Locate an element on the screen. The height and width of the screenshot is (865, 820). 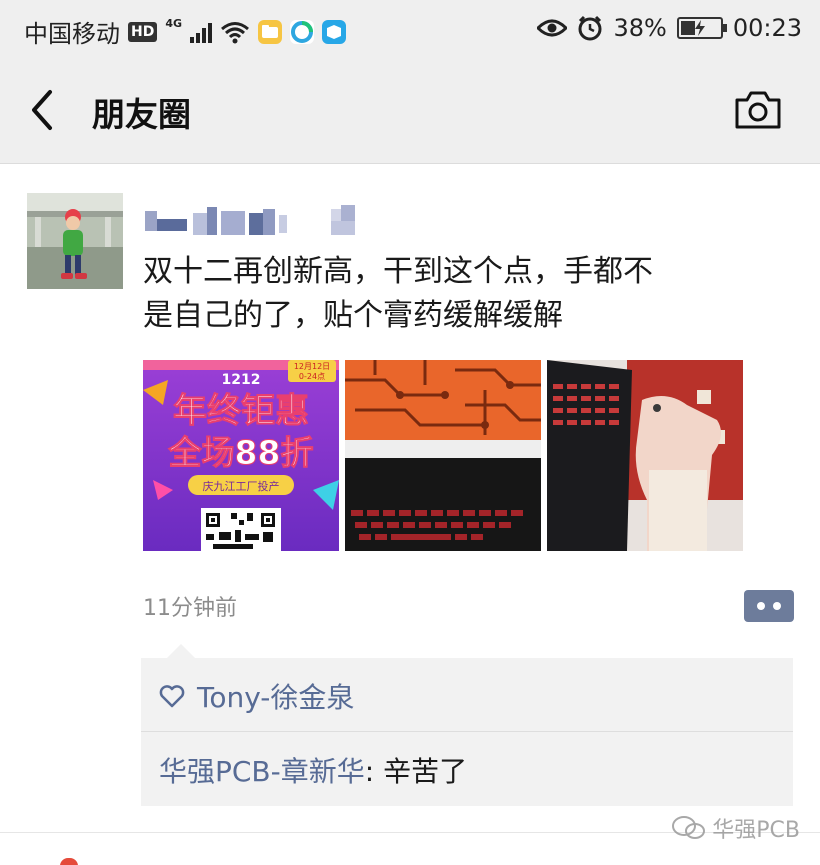
alarm-icon is located at coordinates (590, 28).